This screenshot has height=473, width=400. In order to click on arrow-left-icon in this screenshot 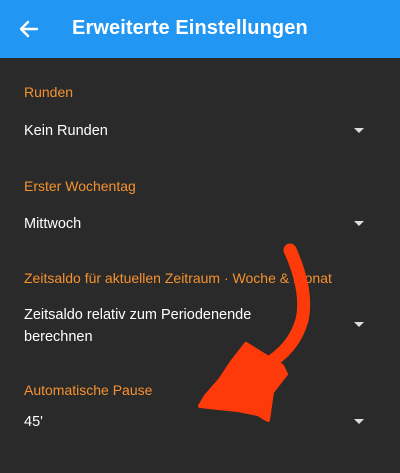, I will do `click(29, 29)`.